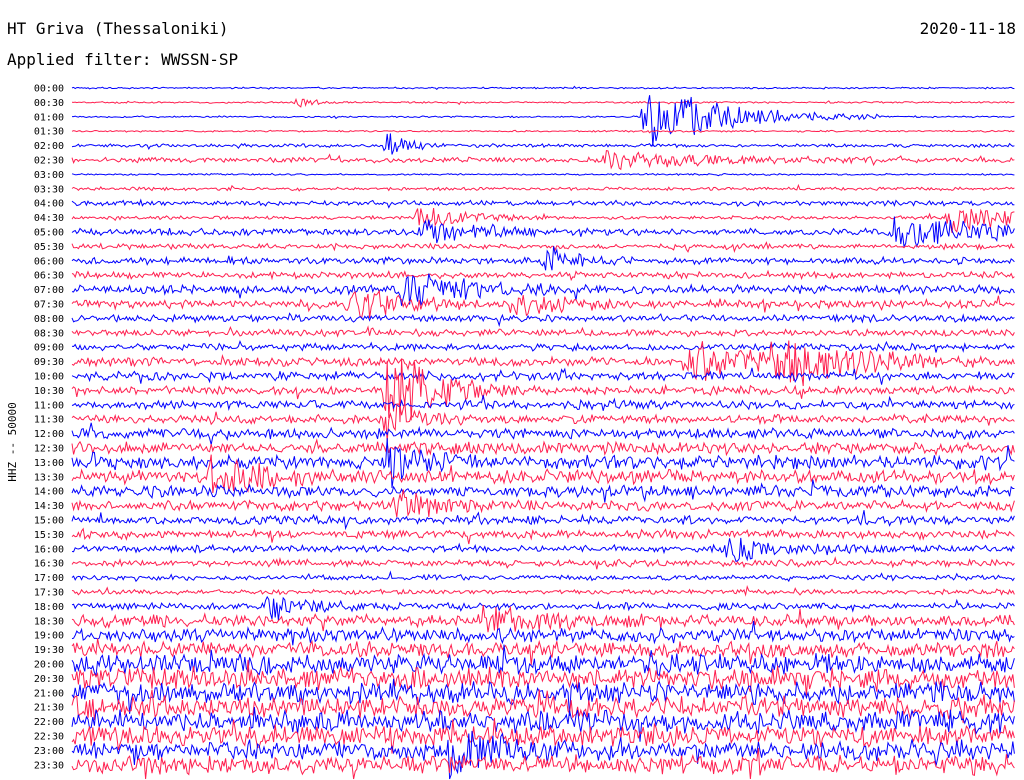 Image resolution: width=1024 pixels, height=780 pixels. Describe the element at coordinates (49, 103) in the screenshot. I see `time-tick-0030: 00:30` at that location.